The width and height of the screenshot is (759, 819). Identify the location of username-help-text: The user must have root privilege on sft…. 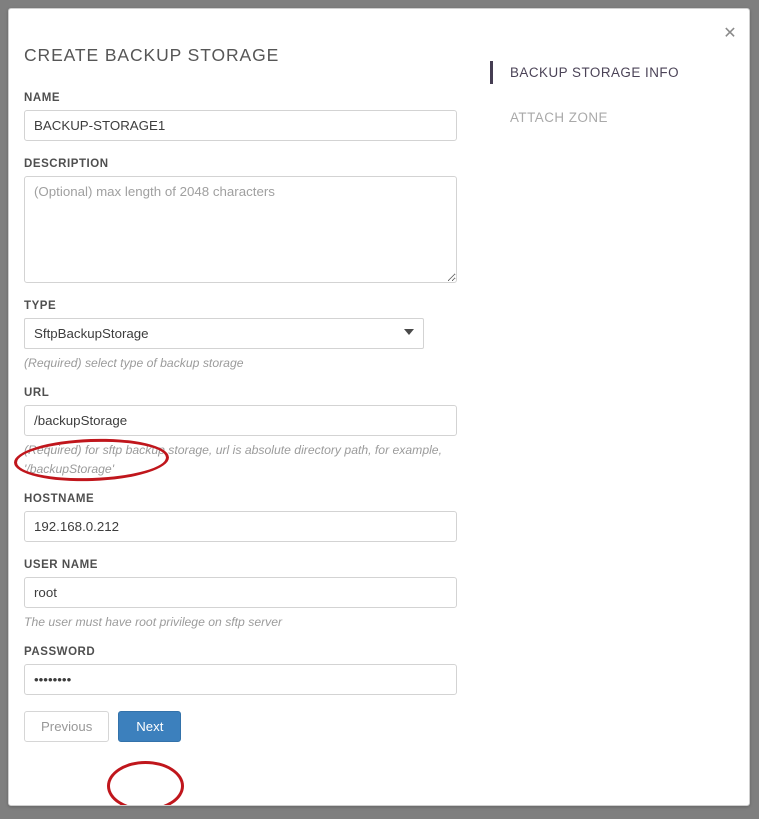
(153, 622).